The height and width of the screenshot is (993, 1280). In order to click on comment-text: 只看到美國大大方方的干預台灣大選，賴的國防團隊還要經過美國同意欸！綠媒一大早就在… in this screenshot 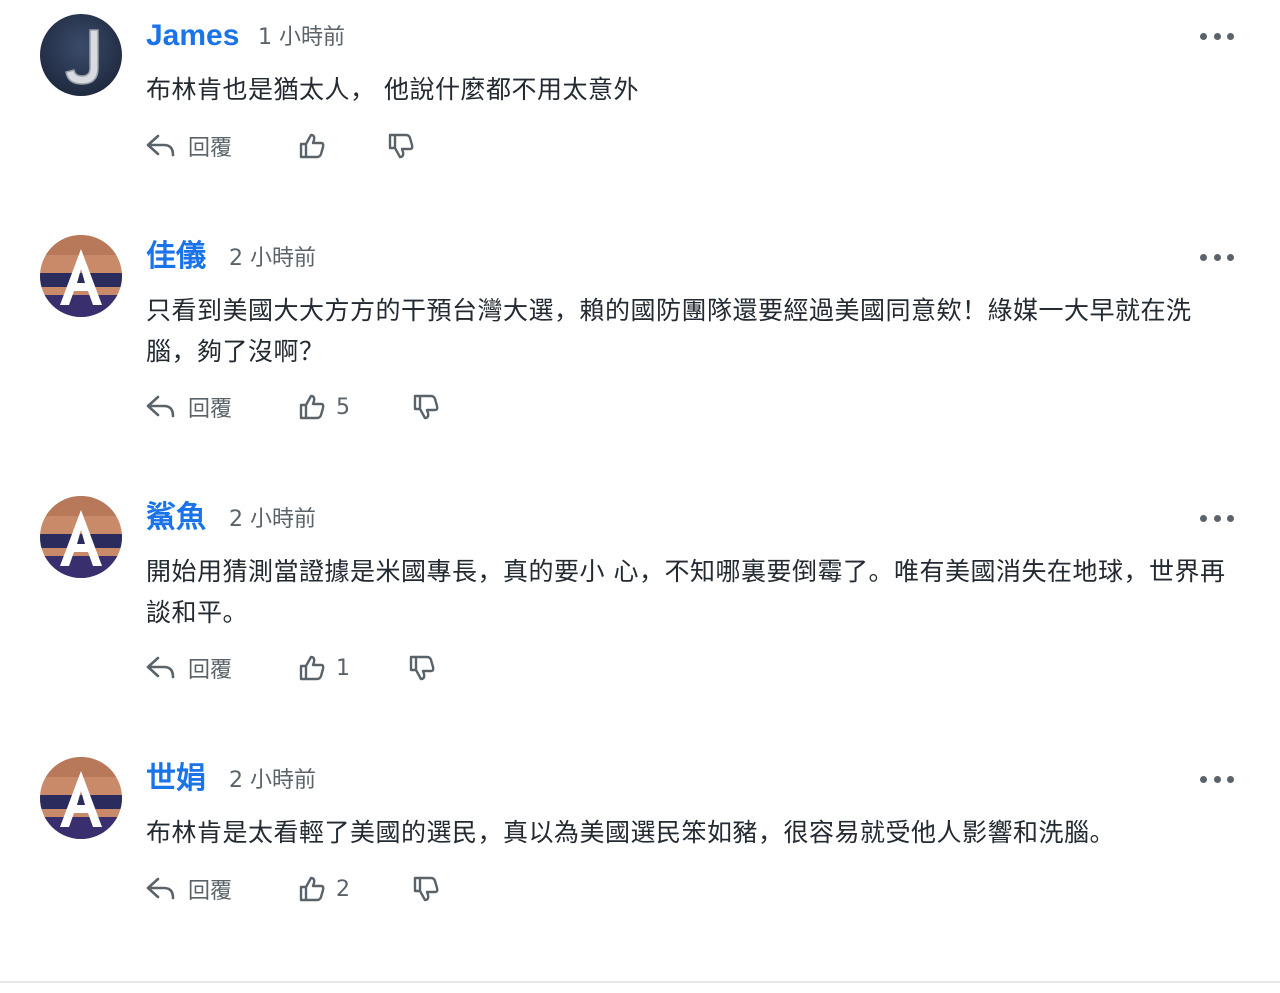, I will do `click(669, 331)`.